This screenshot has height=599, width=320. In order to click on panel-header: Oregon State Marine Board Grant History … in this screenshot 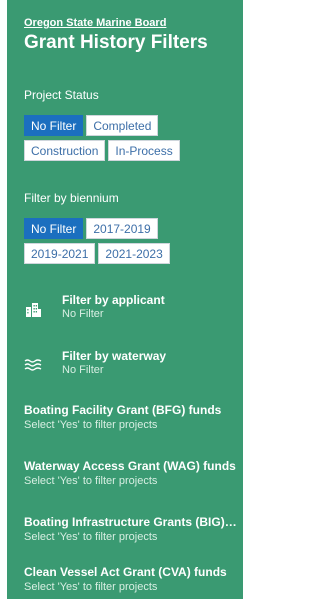, I will do `click(116, 36)`.